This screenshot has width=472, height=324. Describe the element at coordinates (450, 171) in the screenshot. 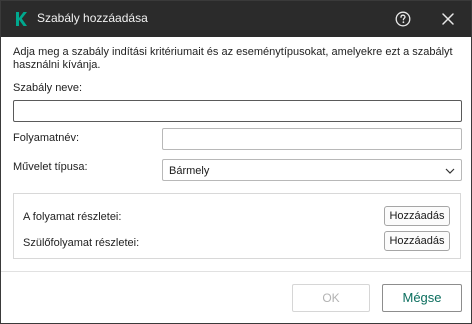

I see `chevron-down-icon` at that location.